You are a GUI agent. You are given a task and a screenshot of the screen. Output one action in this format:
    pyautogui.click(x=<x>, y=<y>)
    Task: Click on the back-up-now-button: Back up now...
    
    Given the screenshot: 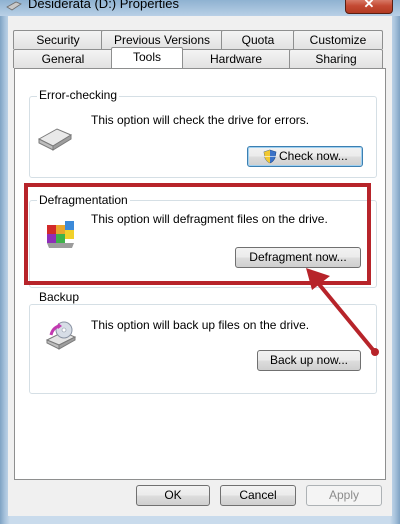 What is the action you would take?
    pyautogui.click(x=309, y=360)
    